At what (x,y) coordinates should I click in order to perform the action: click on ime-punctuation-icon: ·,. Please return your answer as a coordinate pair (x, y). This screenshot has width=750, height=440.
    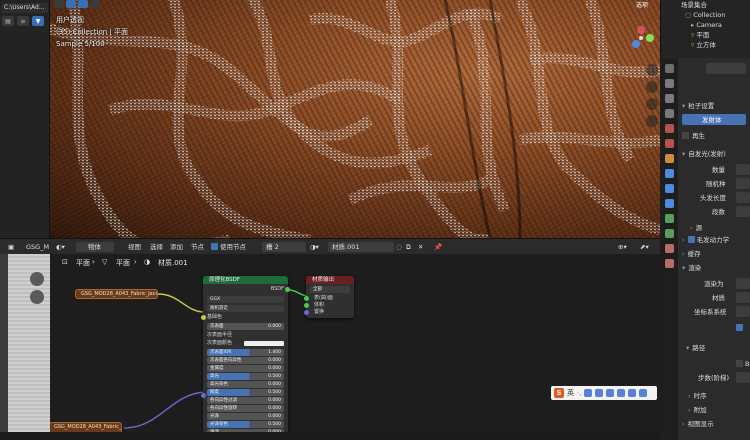
    Looking at the image, I should click on (579, 393).